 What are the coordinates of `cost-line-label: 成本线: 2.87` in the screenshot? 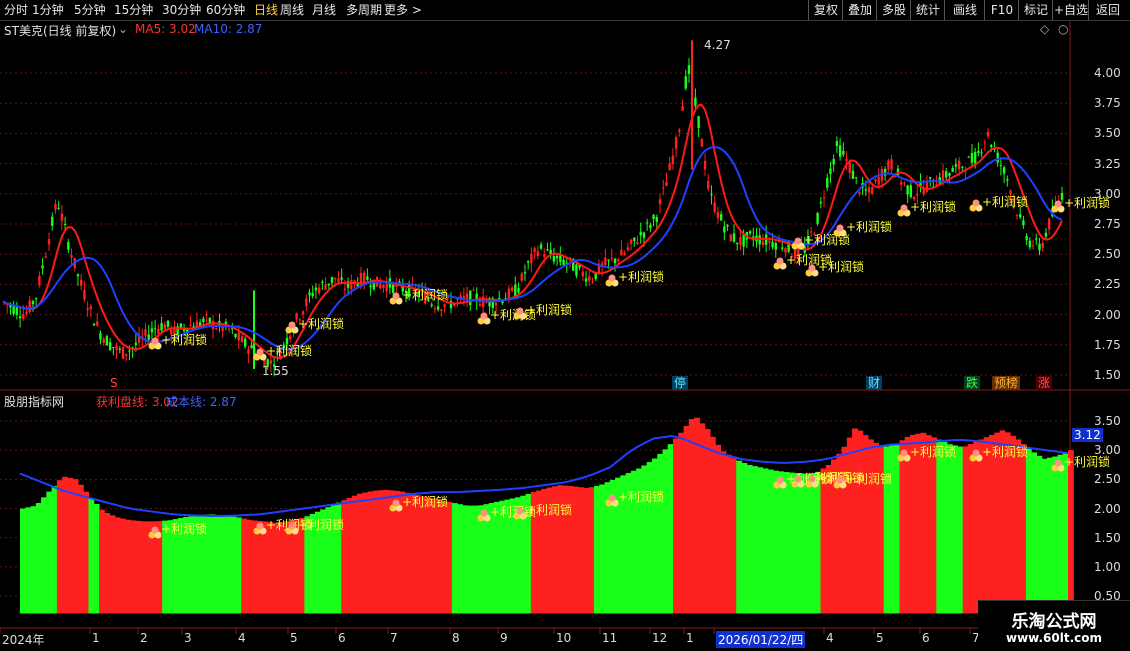 It's located at (201, 402).